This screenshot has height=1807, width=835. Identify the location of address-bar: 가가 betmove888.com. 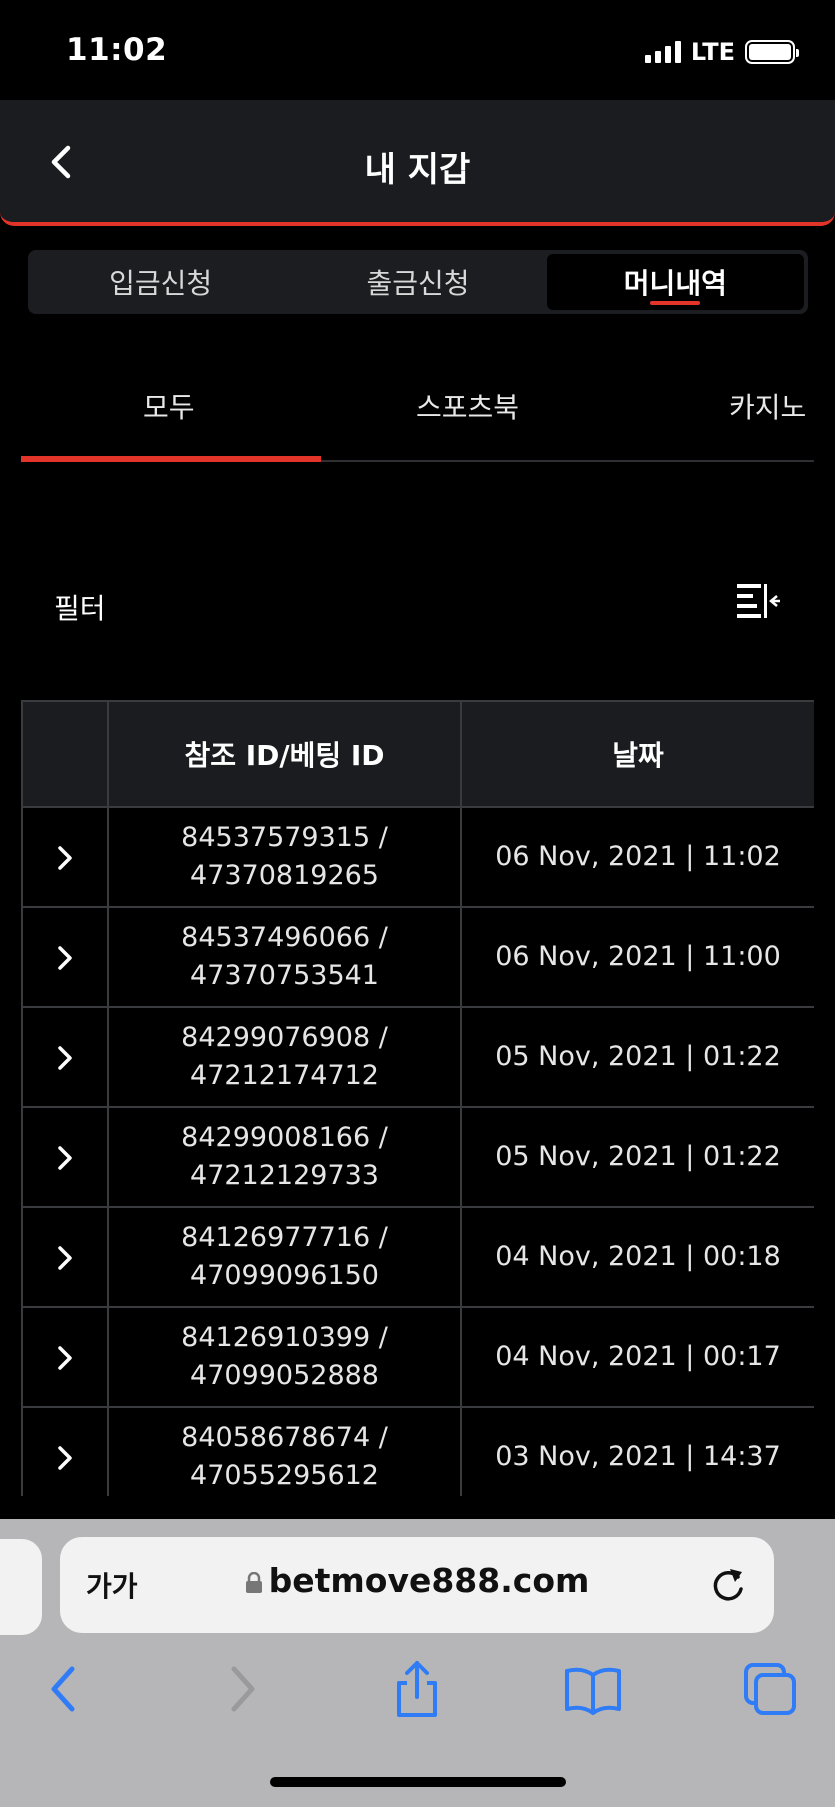
(417, 1585).